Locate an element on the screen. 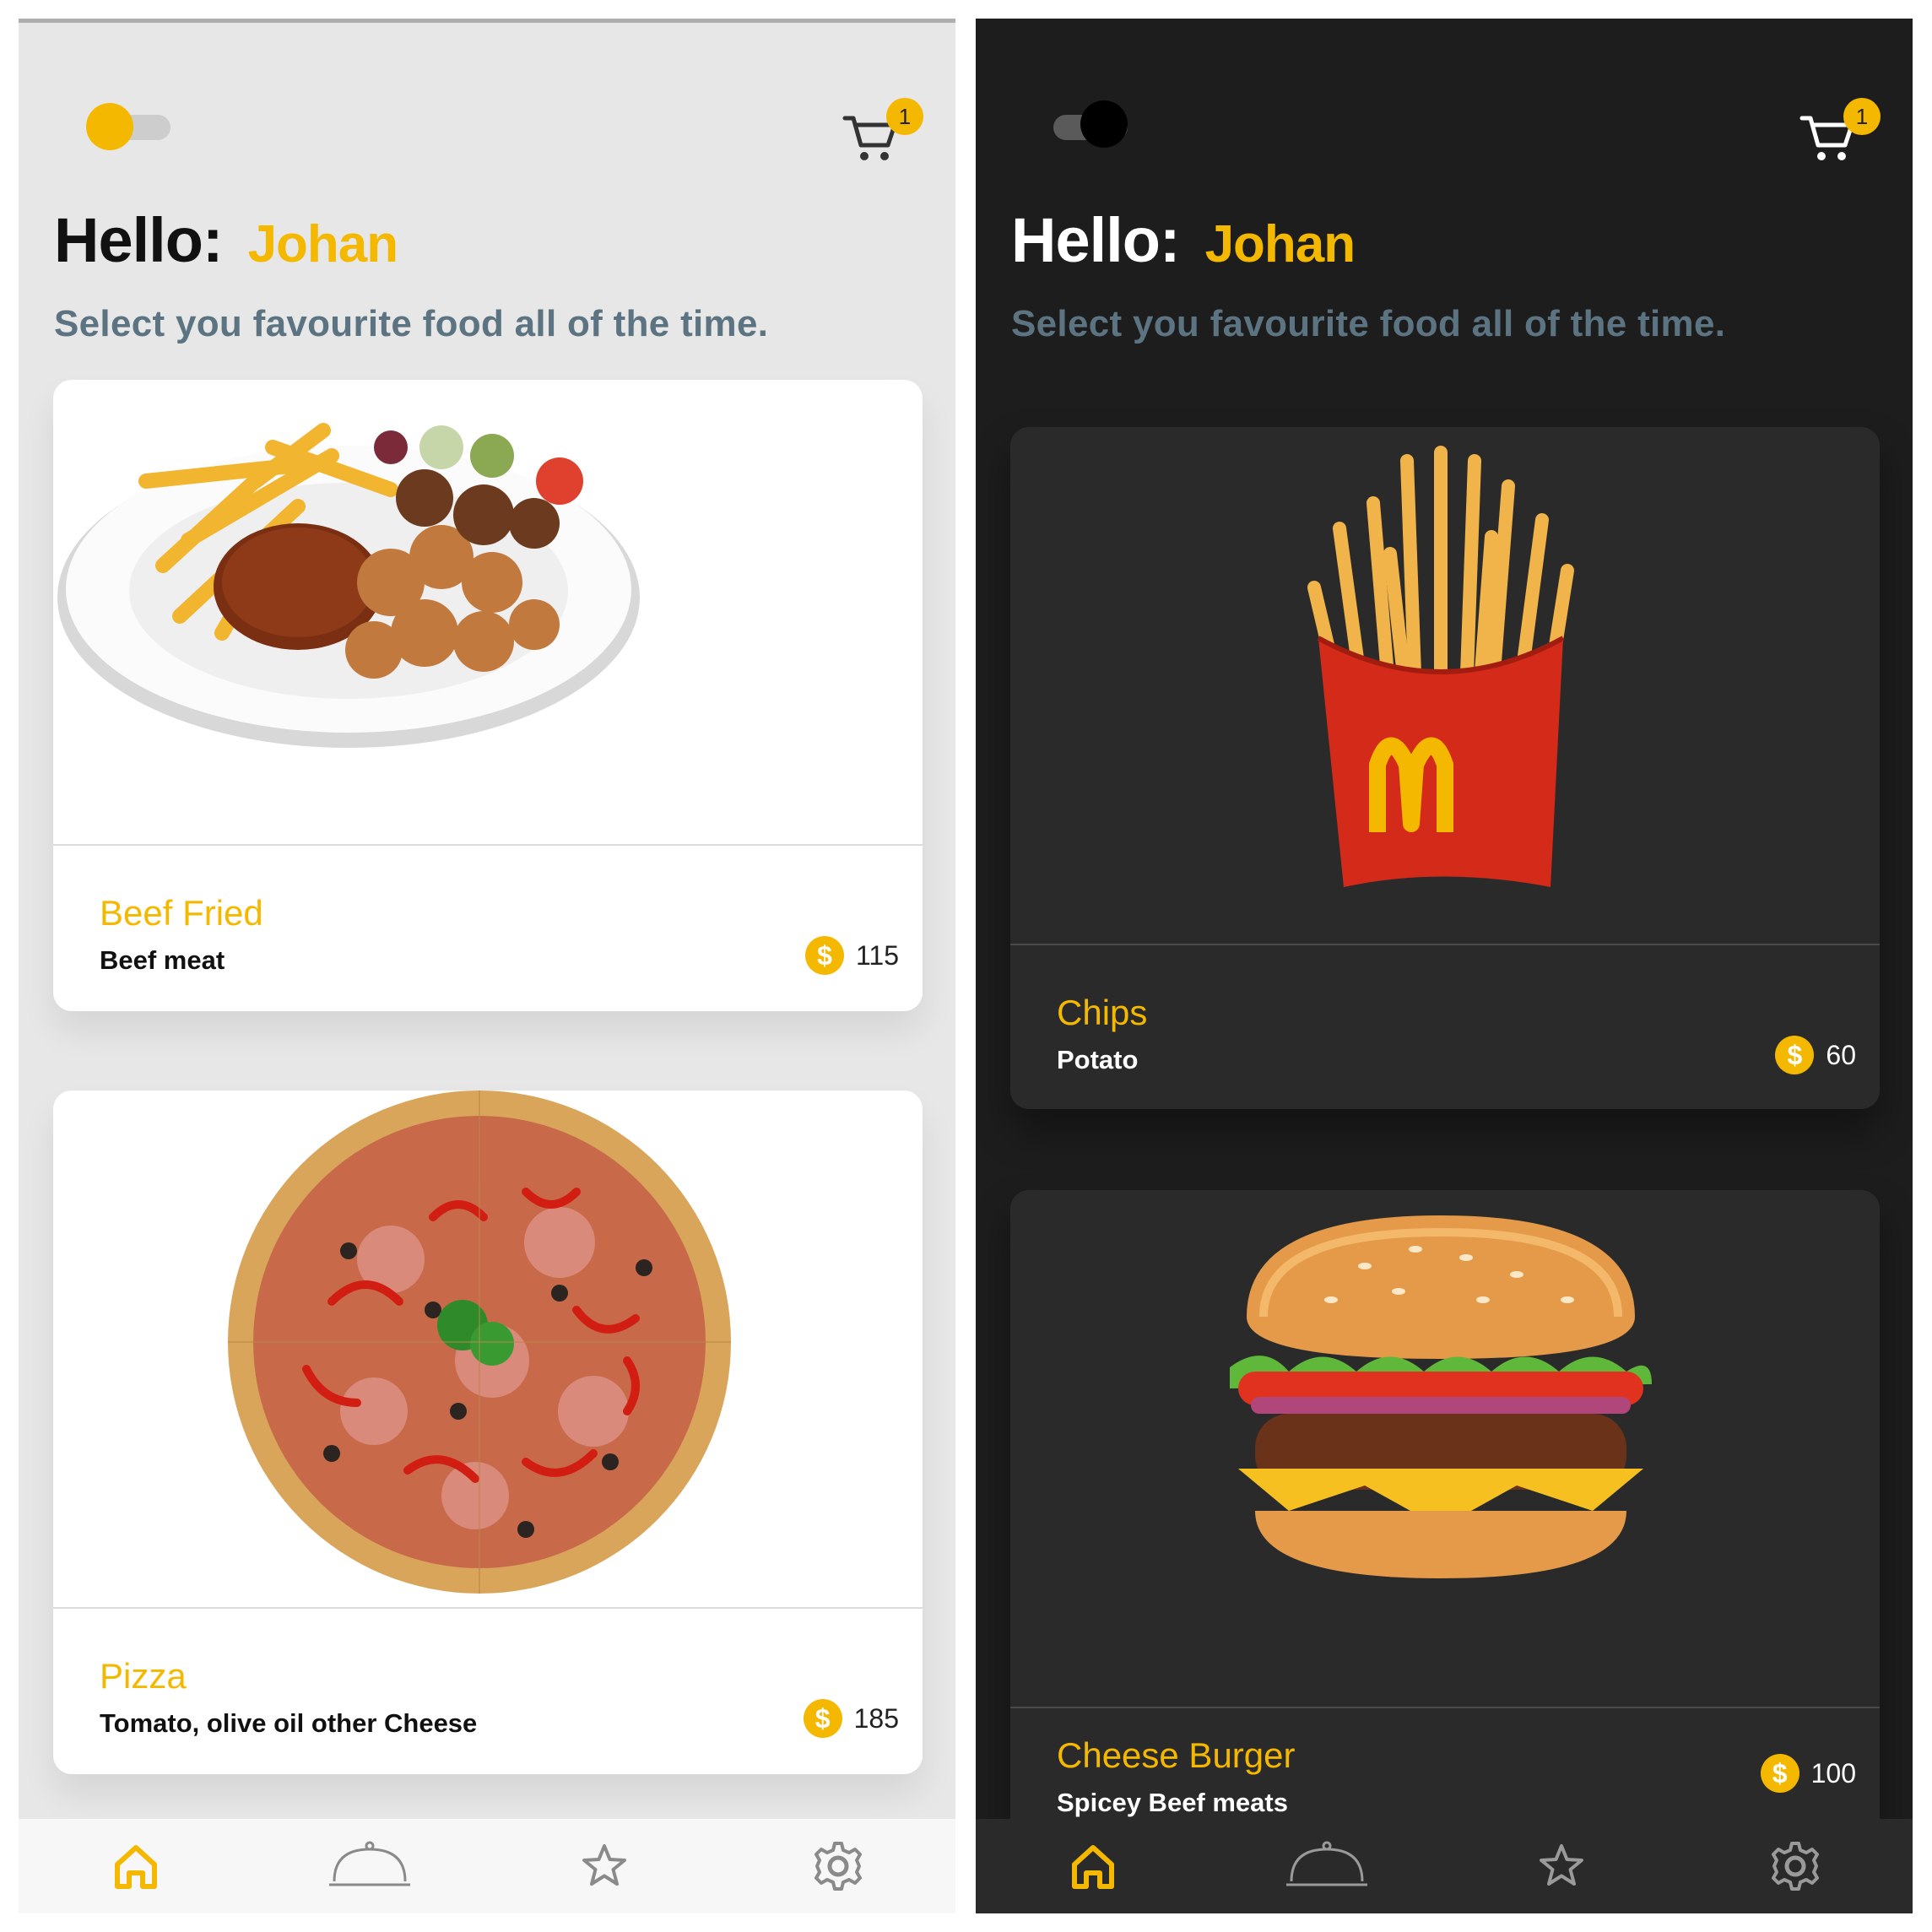  price-amount: 185 is located at coordinates (876, 1718).